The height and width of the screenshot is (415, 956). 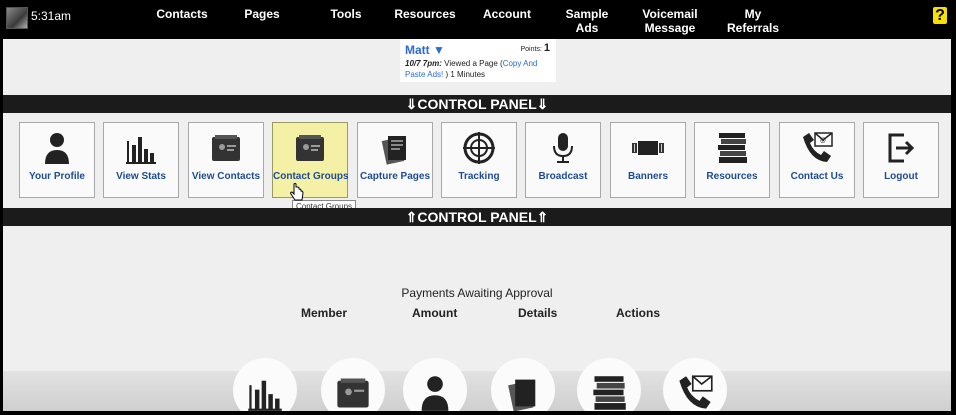 I want to click on help-icon: ?, so click(x=940, y=15).